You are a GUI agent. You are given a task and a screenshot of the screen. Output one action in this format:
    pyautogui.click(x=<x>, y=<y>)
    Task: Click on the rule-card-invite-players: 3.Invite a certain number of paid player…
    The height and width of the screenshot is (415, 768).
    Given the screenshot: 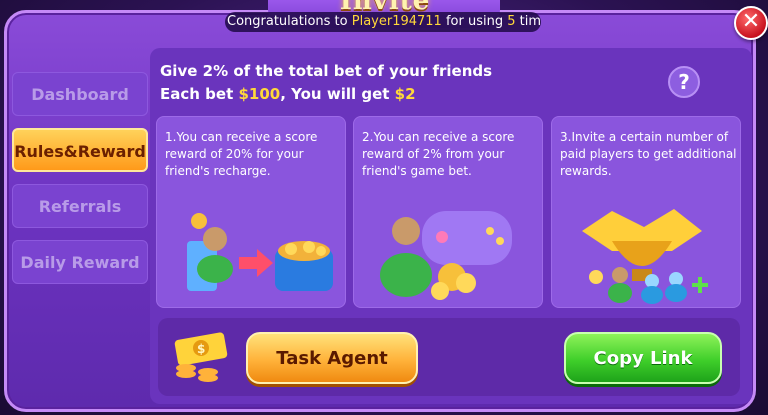 What is the action you would take?
    pyautogui.click(x=646, y=212)
    